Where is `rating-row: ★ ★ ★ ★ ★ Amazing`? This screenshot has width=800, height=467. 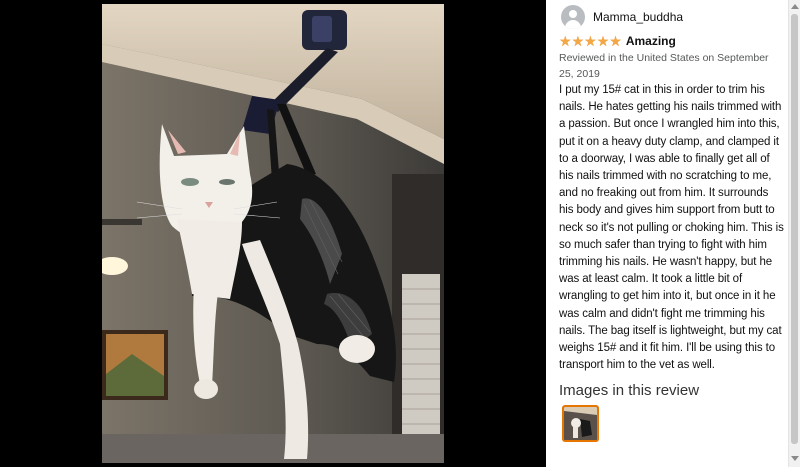
rating-row: ★ ★ ★ ★ ★ Amazing is located at coordinates (617, 41).